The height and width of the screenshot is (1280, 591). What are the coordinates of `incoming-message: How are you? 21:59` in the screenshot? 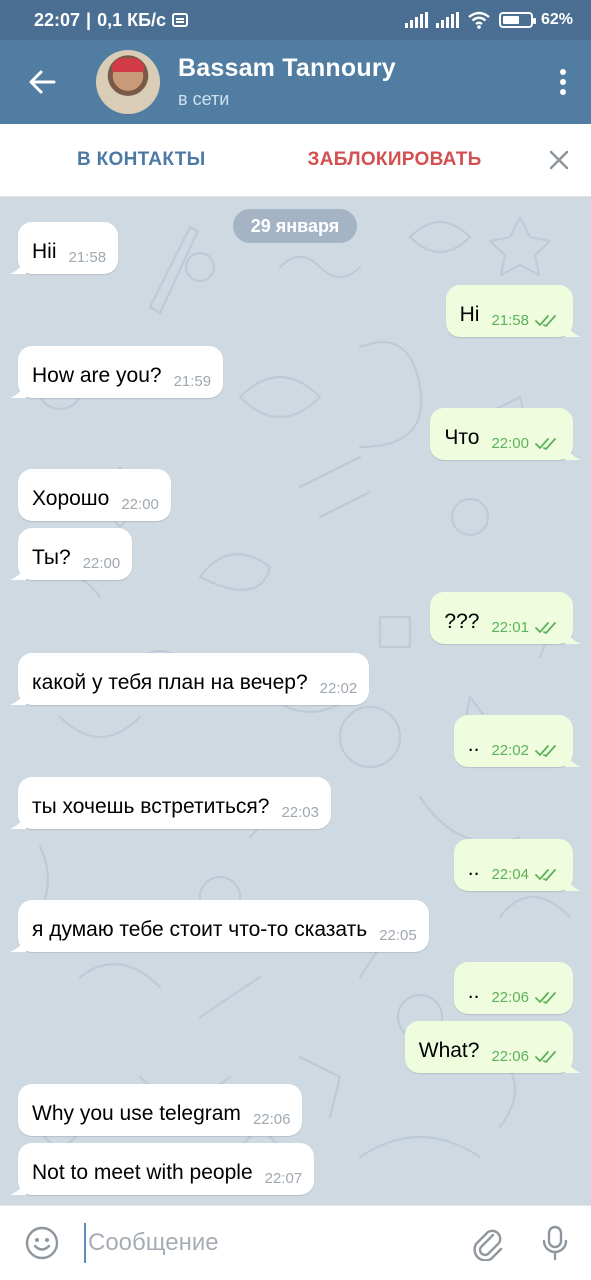 It's located at (117, 372).